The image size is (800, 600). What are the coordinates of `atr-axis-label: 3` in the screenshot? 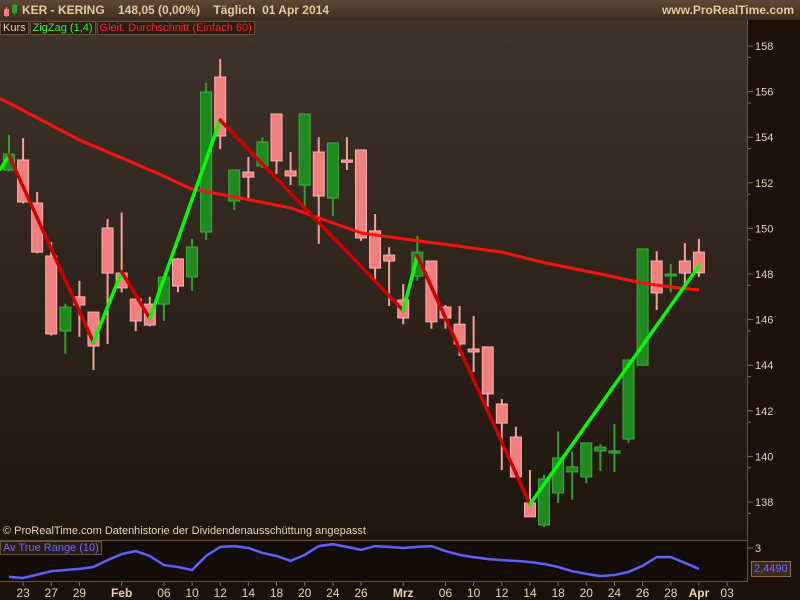 It's located at (758, 549).